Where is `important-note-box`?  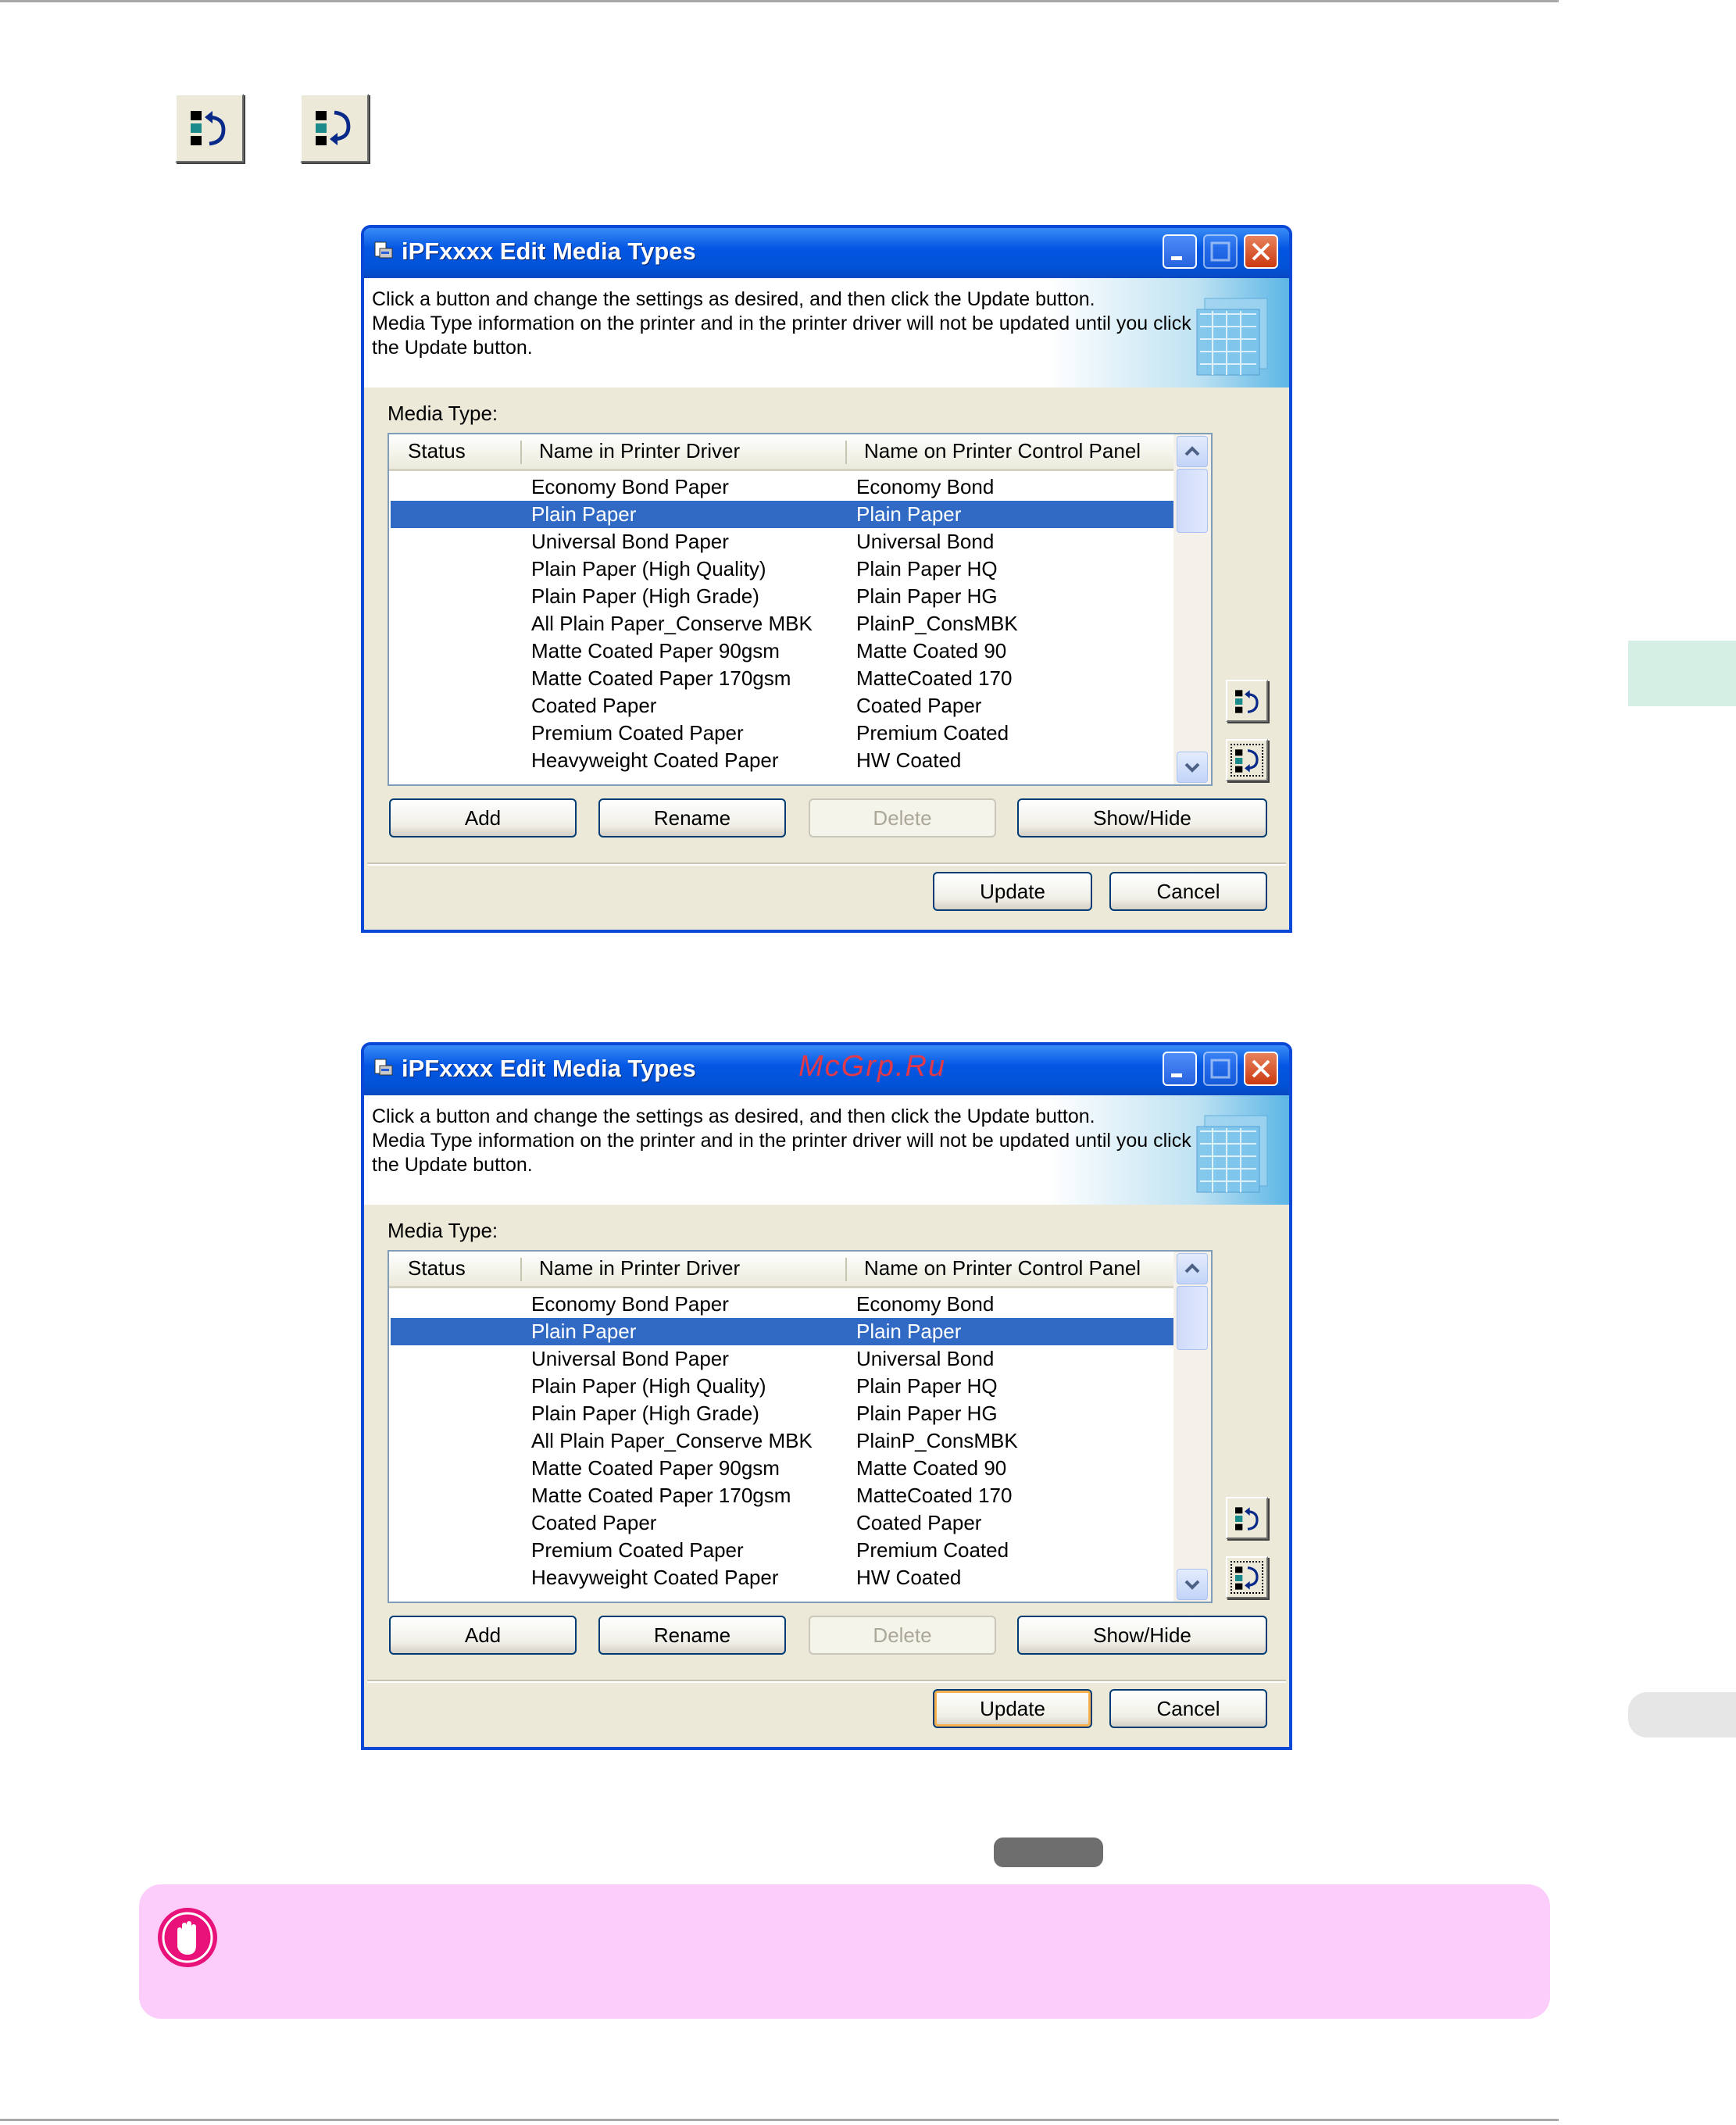 important-note-box is located at coordinates (844, 1951).